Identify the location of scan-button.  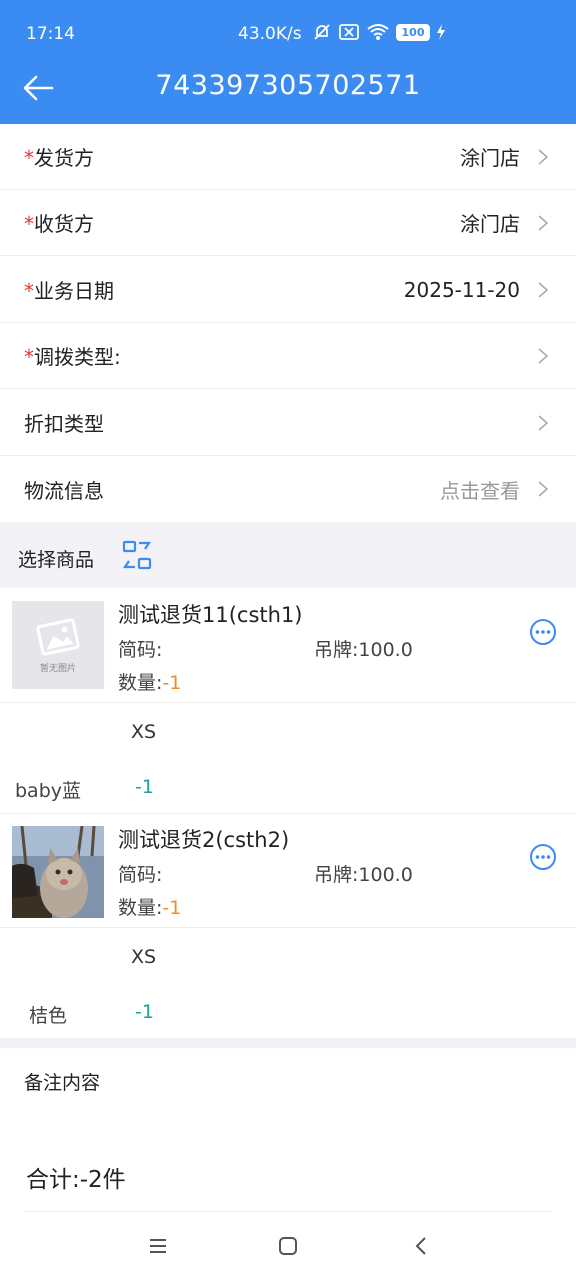
(137, 555).